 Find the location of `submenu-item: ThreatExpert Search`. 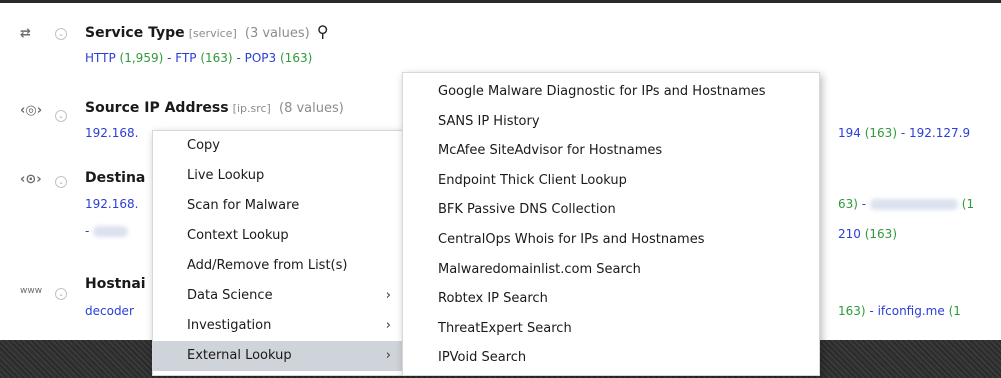

submenu-item: ThreatExpert Search is located at coordinates (611, 329).